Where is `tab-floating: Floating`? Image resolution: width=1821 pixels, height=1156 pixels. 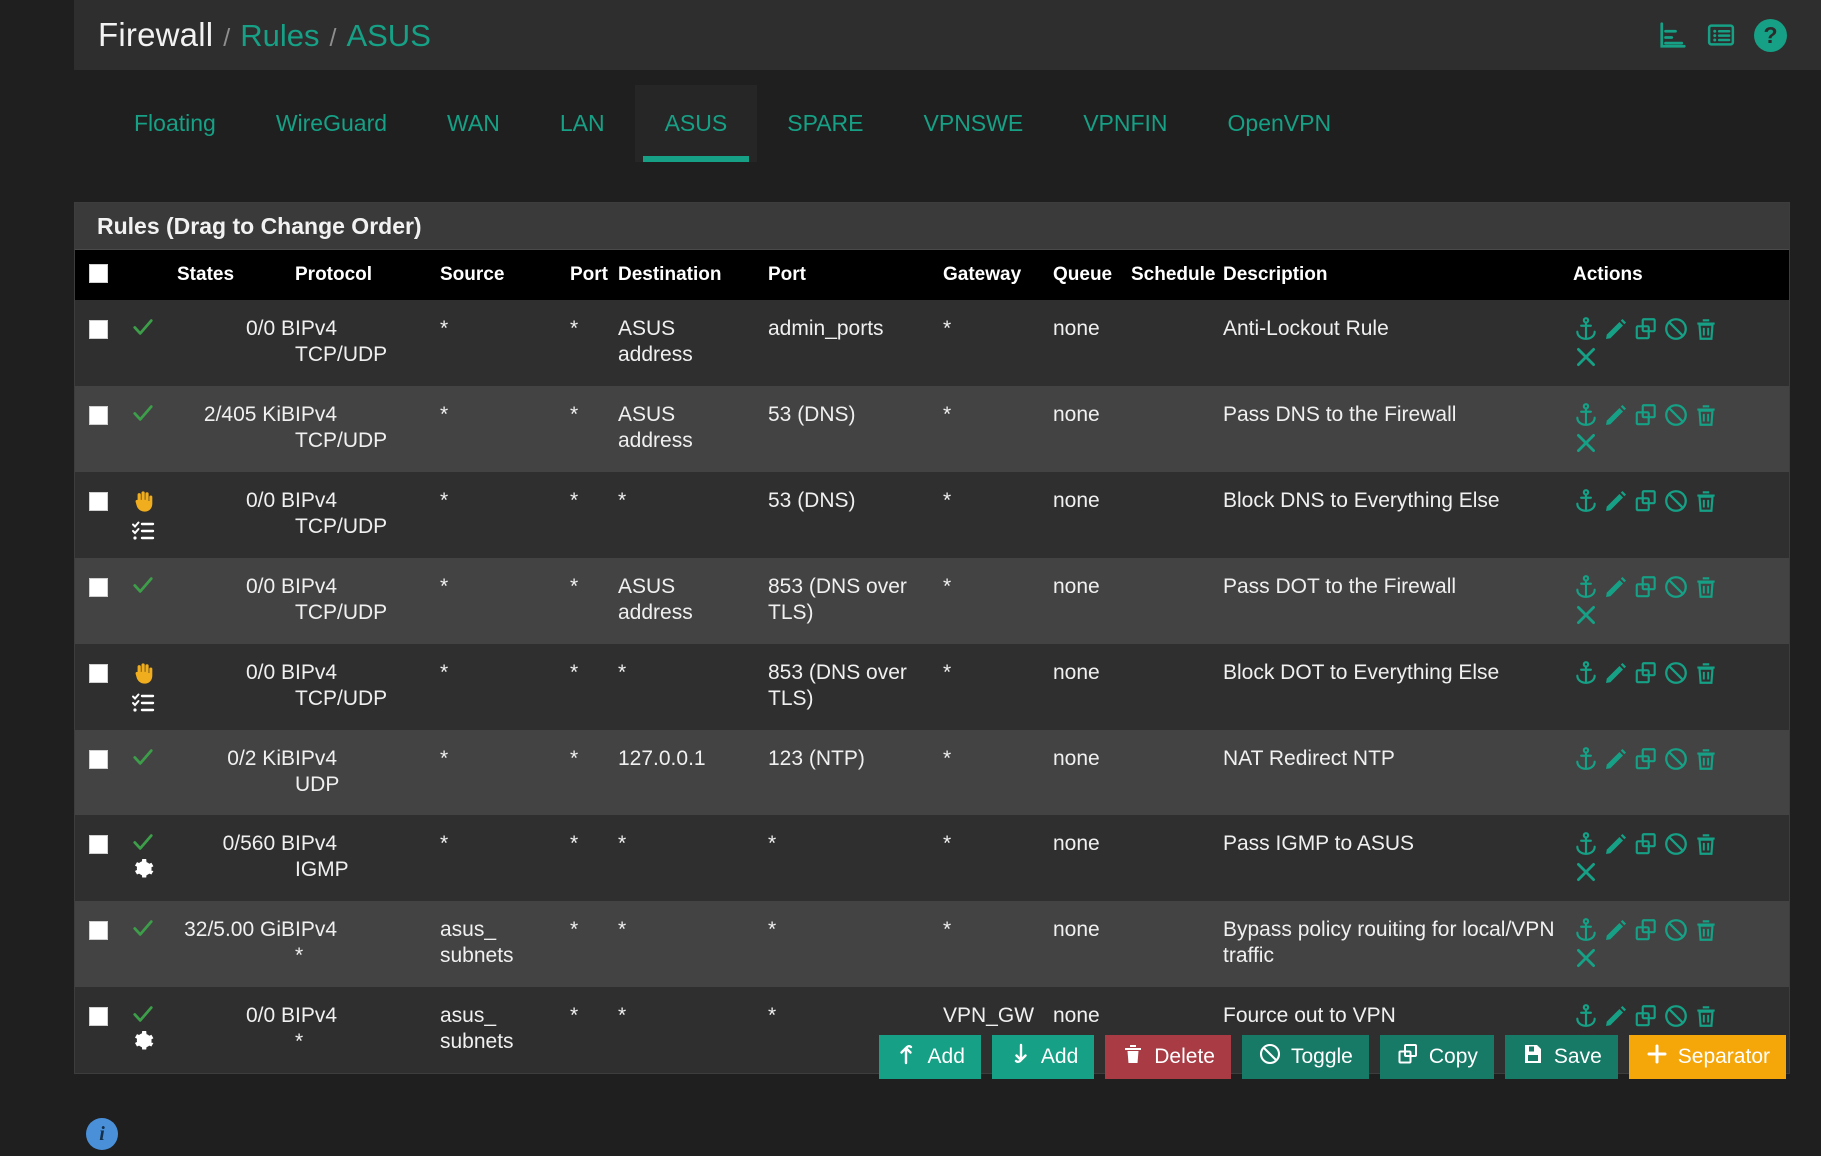 tab-floating: Floating is located at coordinates (175, 123).